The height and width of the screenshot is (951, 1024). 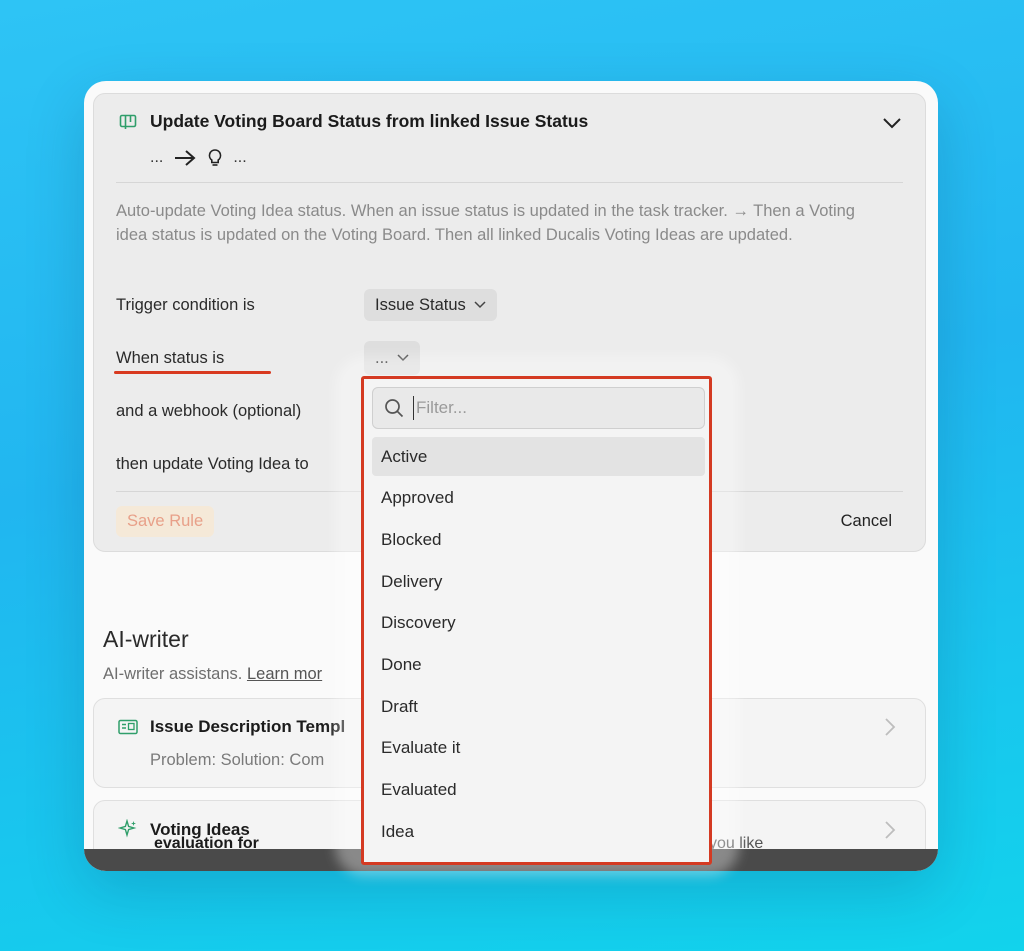 What do you see at coordinates (284, 674) in the screenshot?
I see `learn-more-link: Learn mor` at bounding box center [284, 674].